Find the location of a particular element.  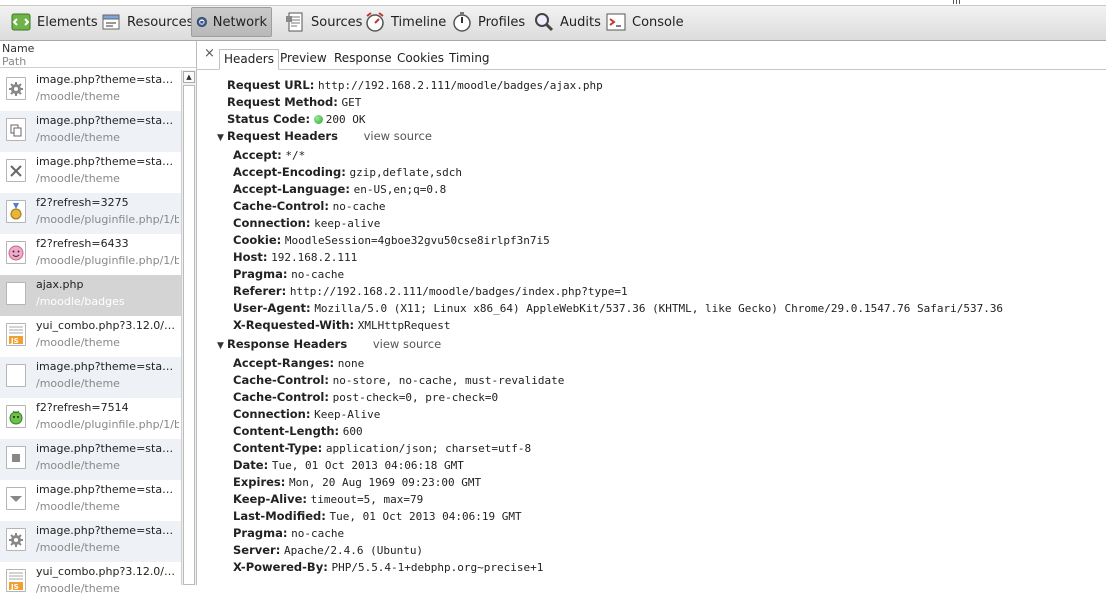

header-key: Pragma: is located at coordinates (260, 533).